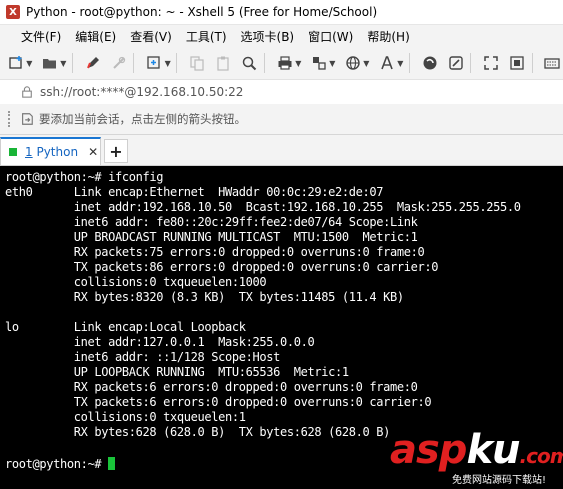 The height and width of the screenshot is (489, 563). Describe the element at coordinates (57, 152) in the screenshot. I see `tab-title: Python` at that location.